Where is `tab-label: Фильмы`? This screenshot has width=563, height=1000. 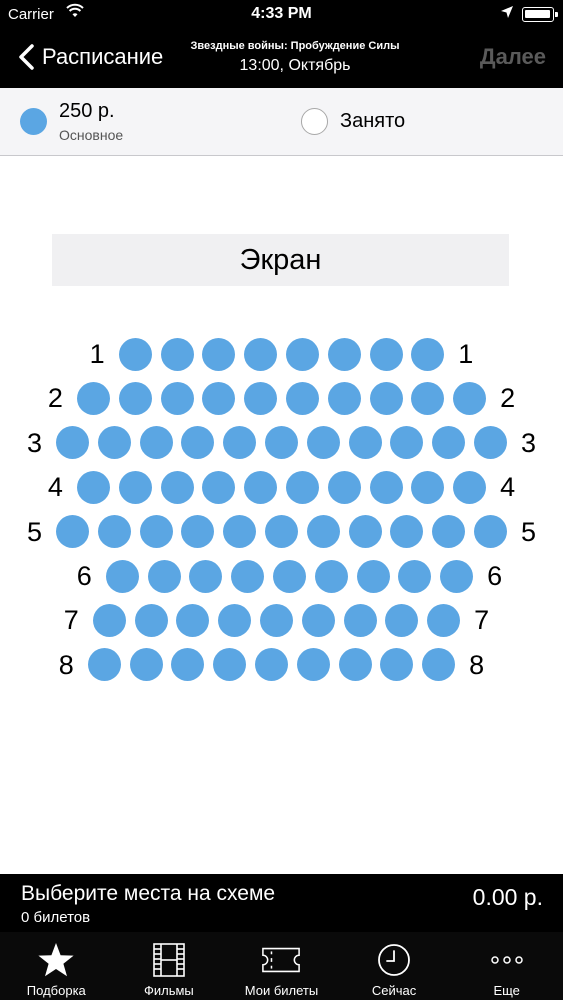
tab-label: Фильмы is located at coordinates (168, 990).